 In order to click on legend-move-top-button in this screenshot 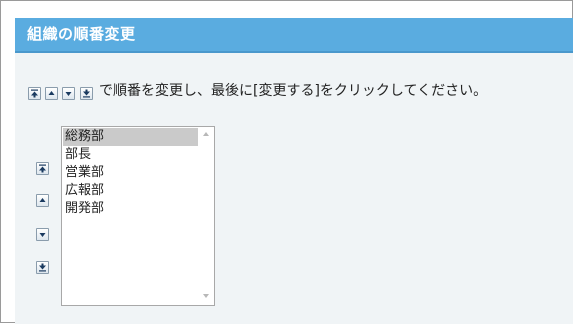, I will do `click(34, 93)`.